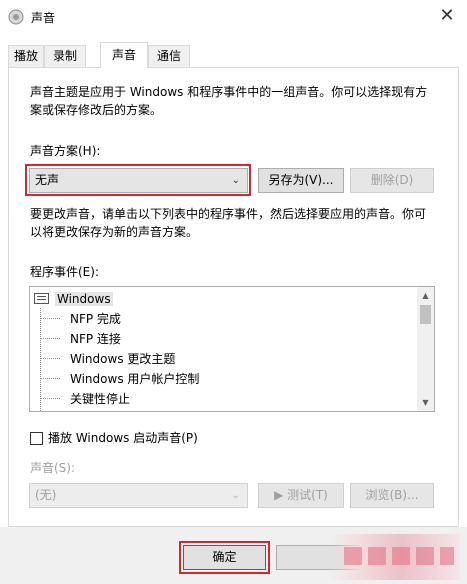 The image size is (467, 584). What do you see at coordinates (123, 359) in the screenshot?
I see `tree-item-label: Windows 更改主题` at bounding box center [123, 359].